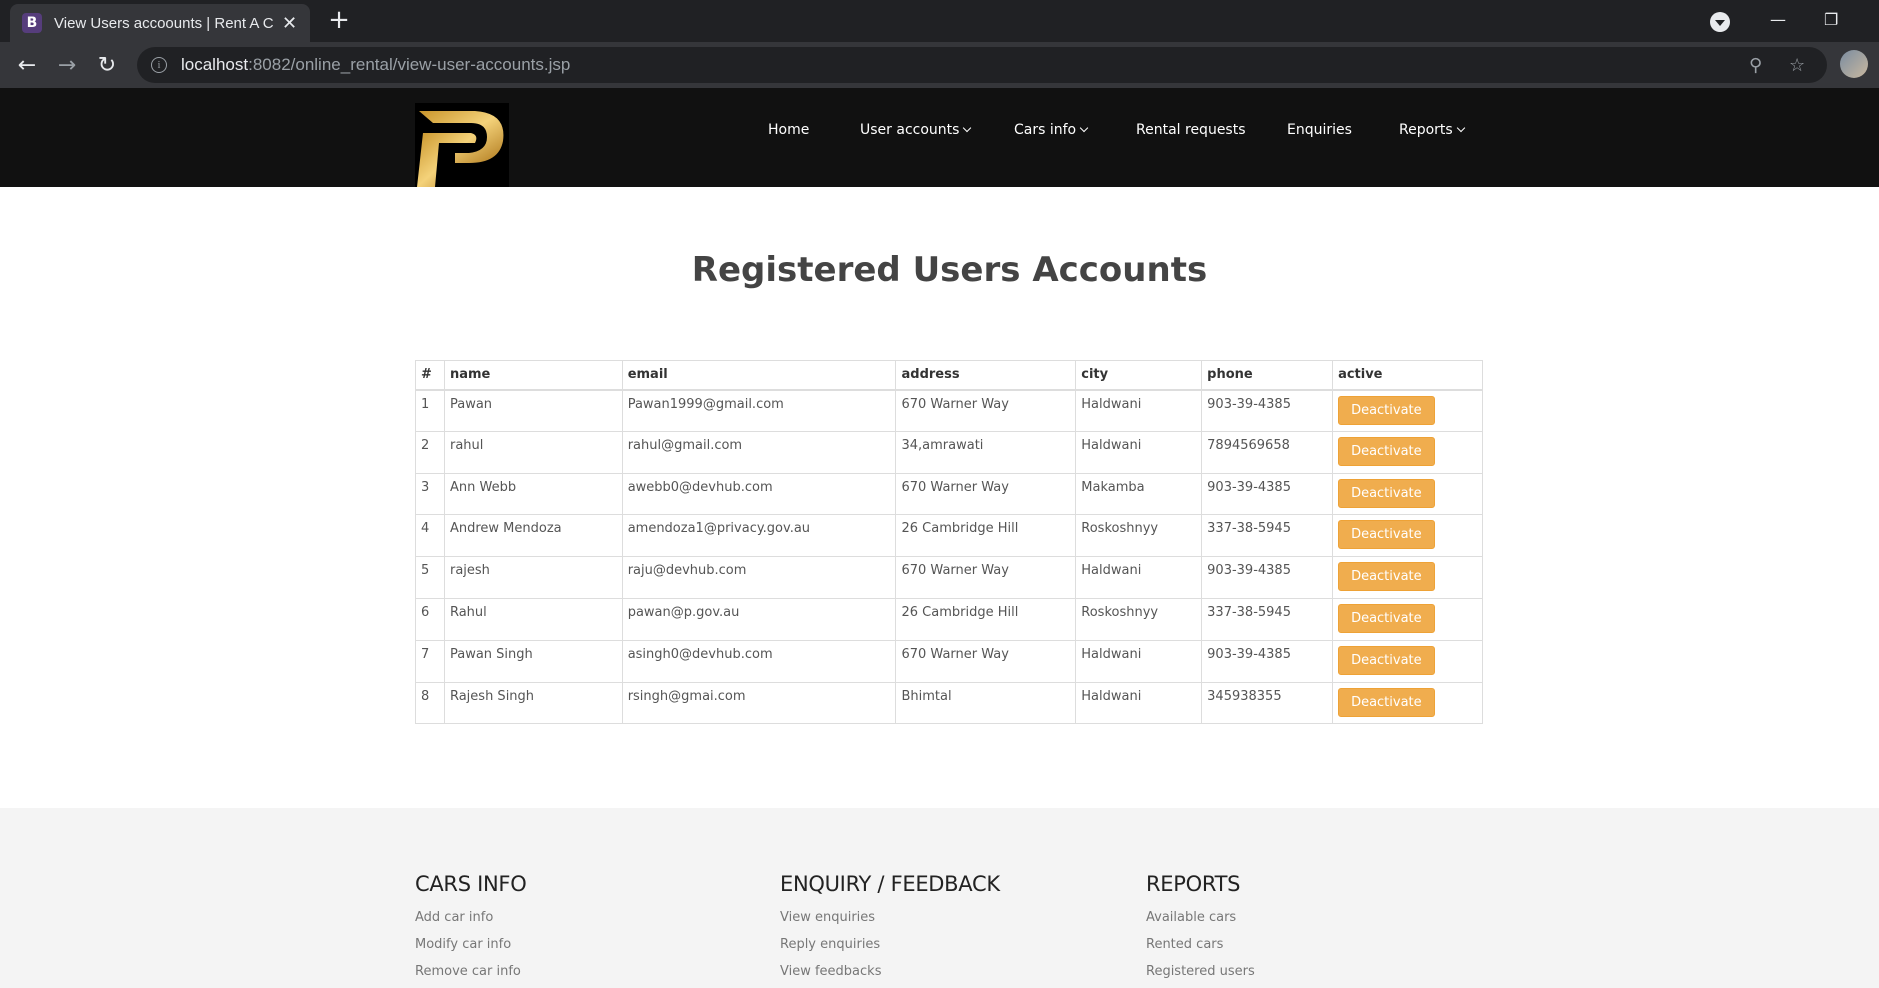  What do you see at coordinates (289, 23) in the screenshot?
I see `close-tab-icon: ✕` at bounding box center [289, 23].